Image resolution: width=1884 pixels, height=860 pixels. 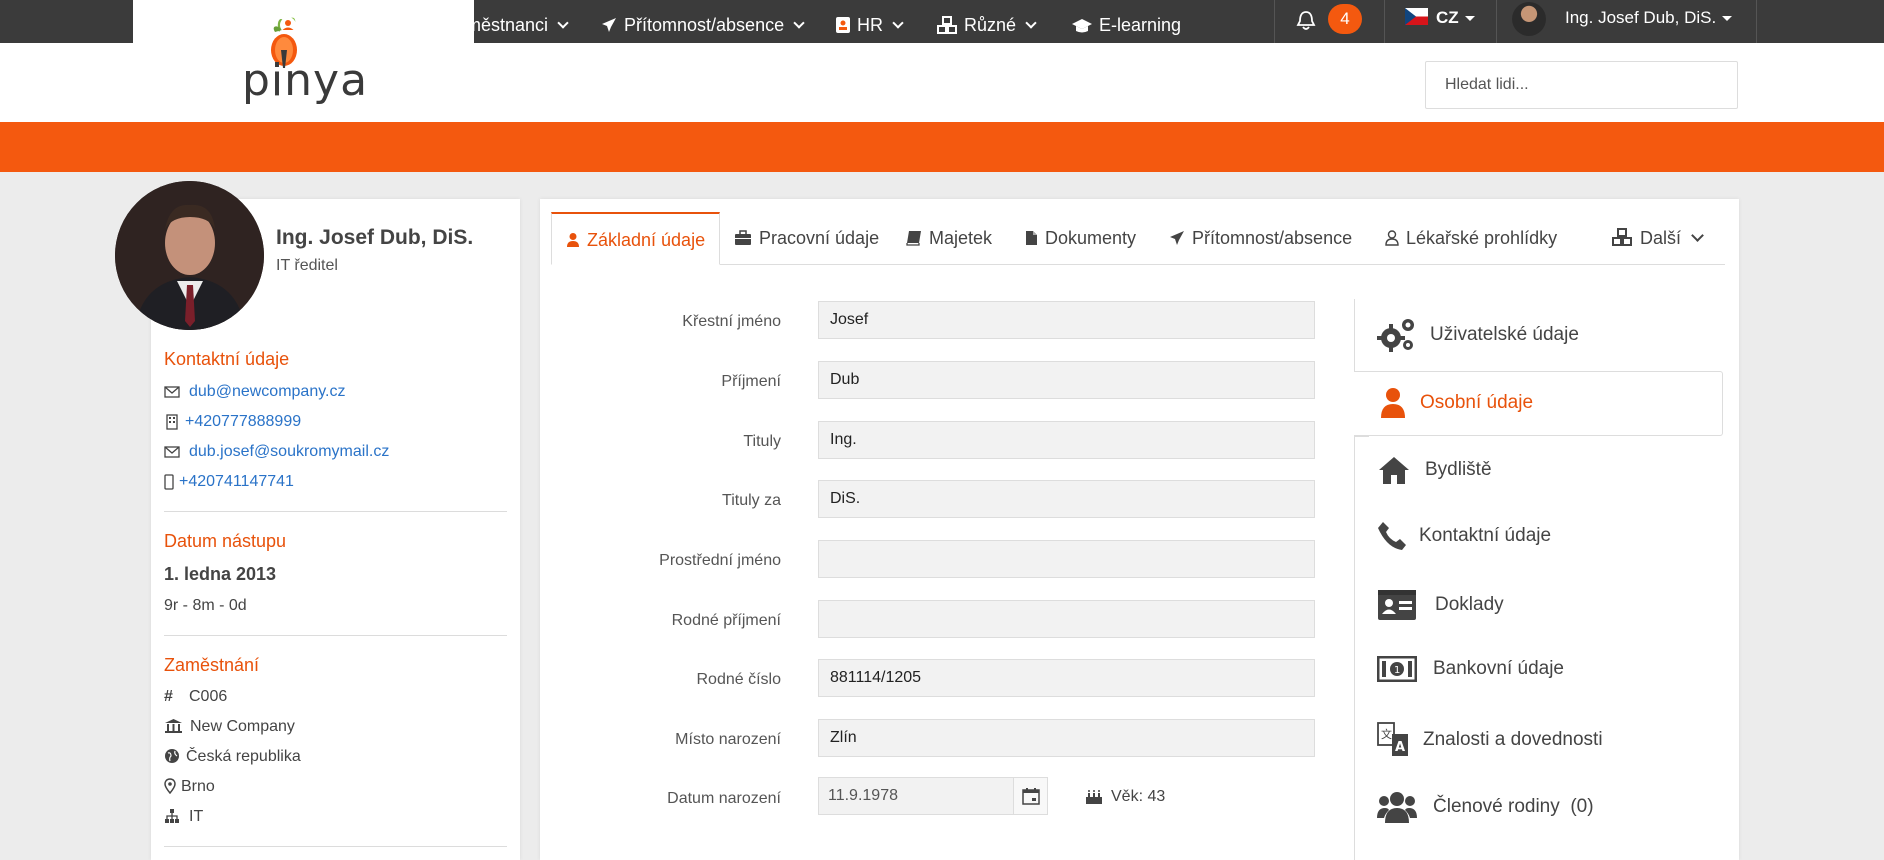 What do you see at coordinates (172, 816) in the screenshot?
I see `sitemap-icon` at bounding box center [172, 816].